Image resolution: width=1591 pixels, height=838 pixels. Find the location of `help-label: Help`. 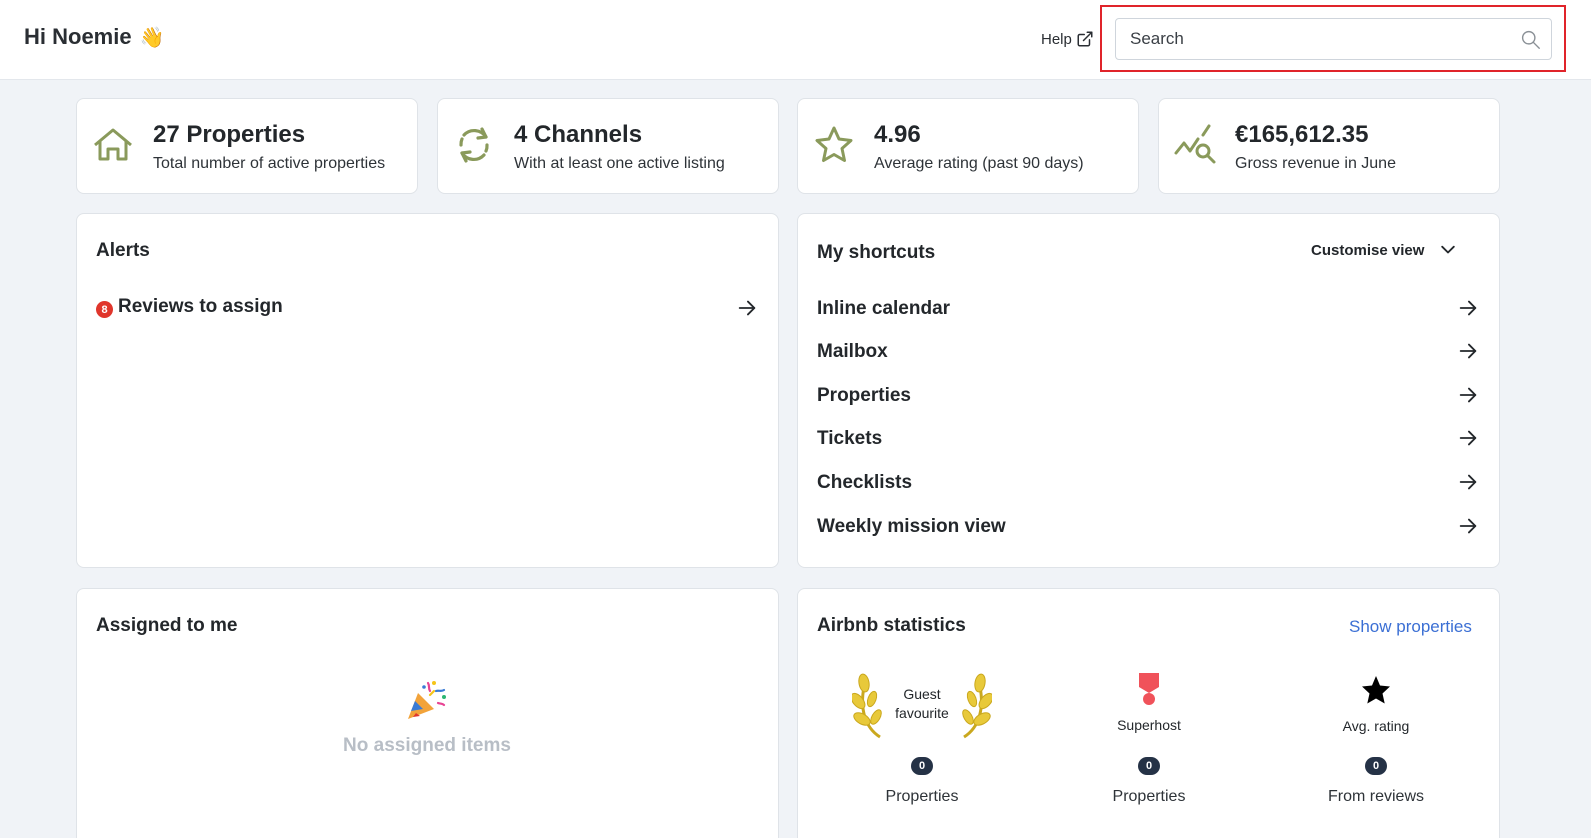

help-label: Help is located at coordinates (1056, 39).